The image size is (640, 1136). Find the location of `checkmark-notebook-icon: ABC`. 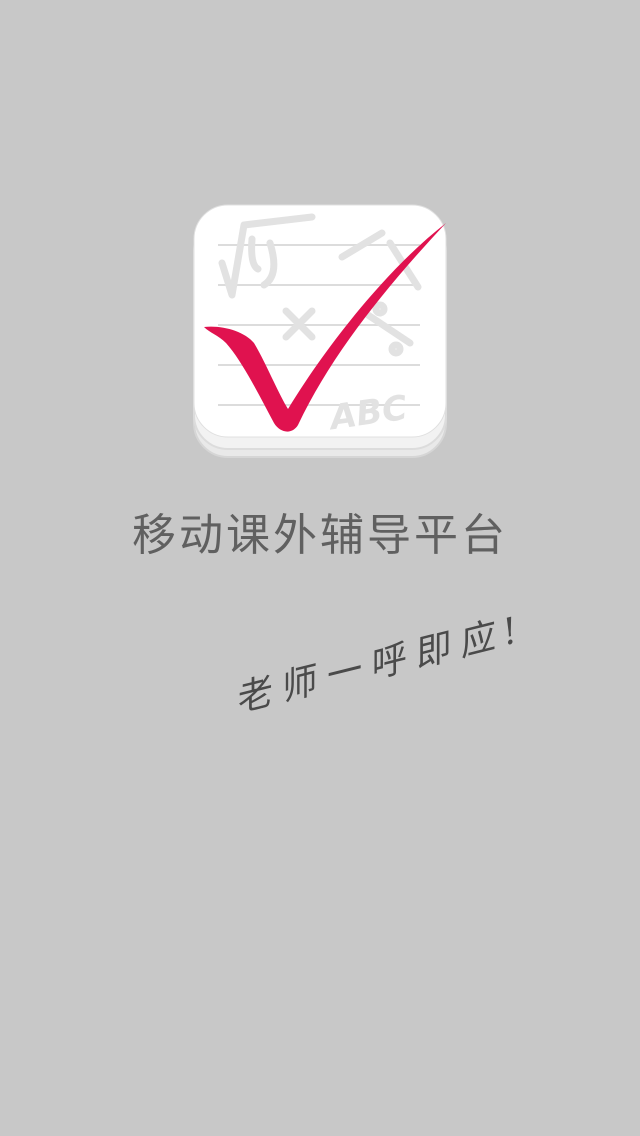

checkmark-notebook-icon: ABC is located at coordinates (320, 331).